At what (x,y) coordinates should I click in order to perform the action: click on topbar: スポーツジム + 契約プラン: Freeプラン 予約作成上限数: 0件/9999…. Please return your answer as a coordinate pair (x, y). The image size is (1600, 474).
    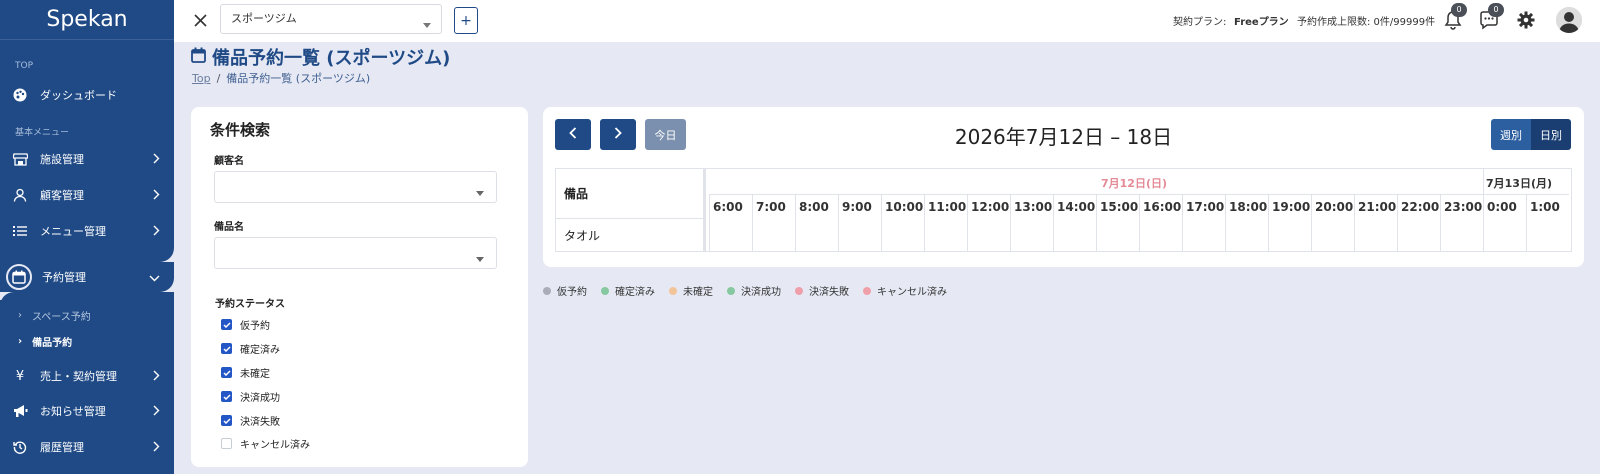
    Looking at the image, I should click on (887, 21).